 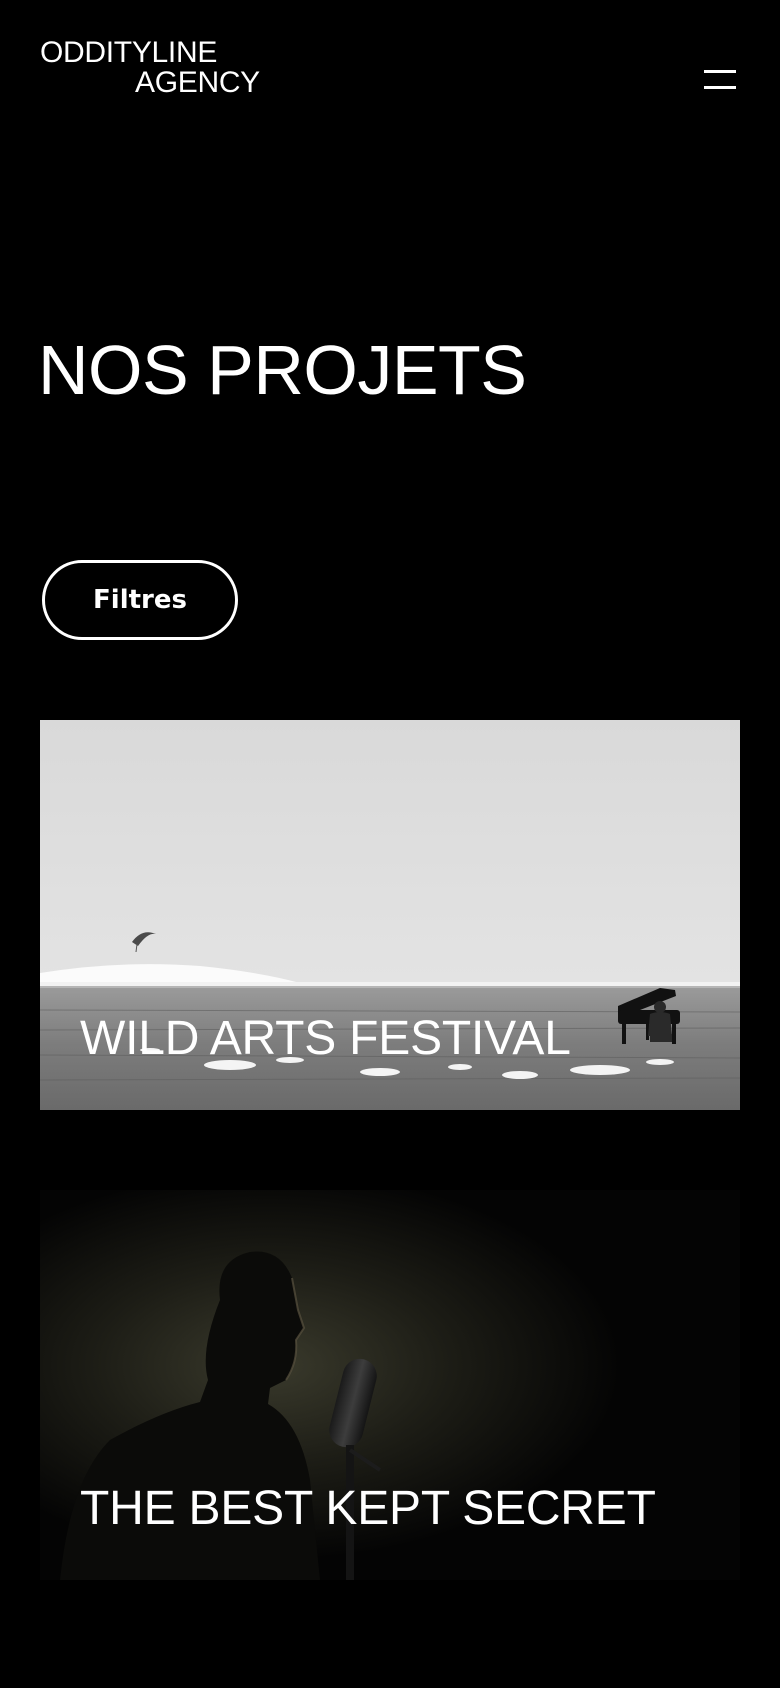 I want to click on logo-line-2: AGENCY, so click(x=197, y=82).